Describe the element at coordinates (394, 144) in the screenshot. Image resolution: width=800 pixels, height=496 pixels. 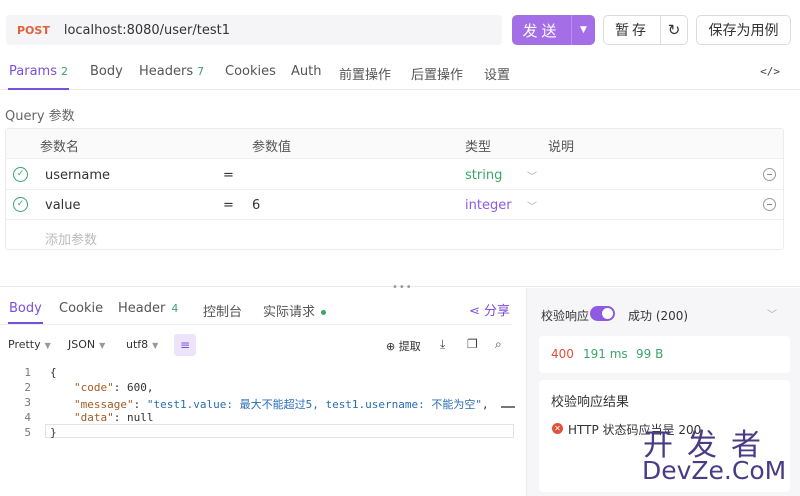
I see `table-header: 参数名 参数值 类型 说明` at that location.